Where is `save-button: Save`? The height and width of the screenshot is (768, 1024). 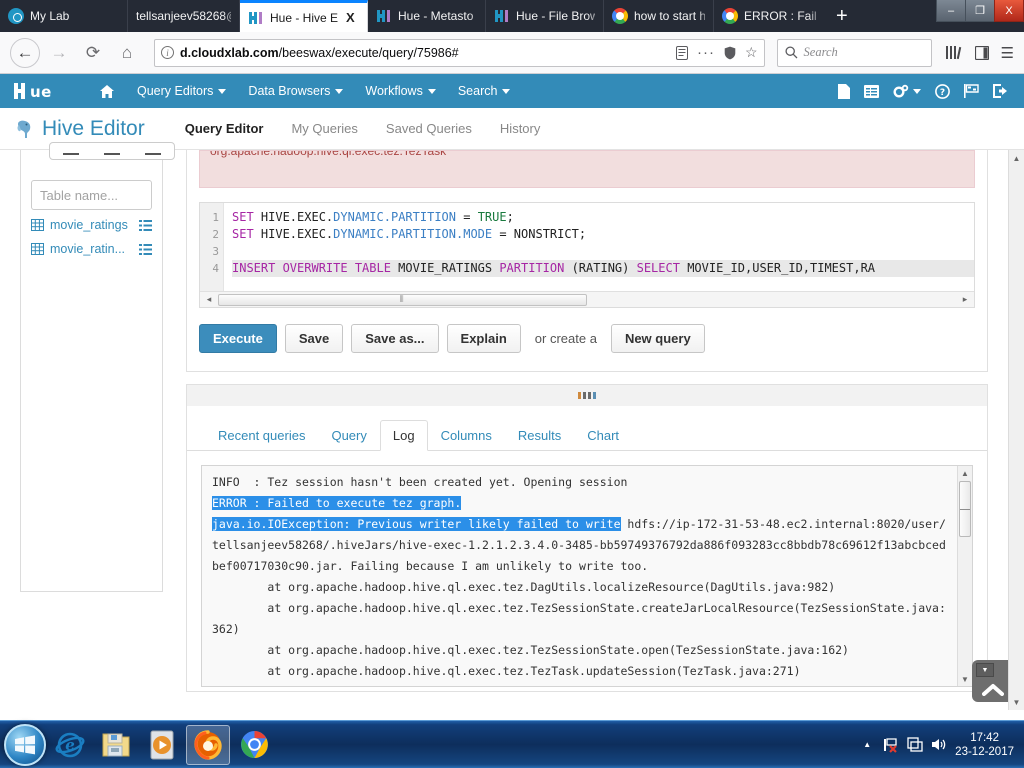 save-button: Save is located at coordinates (314, 338).